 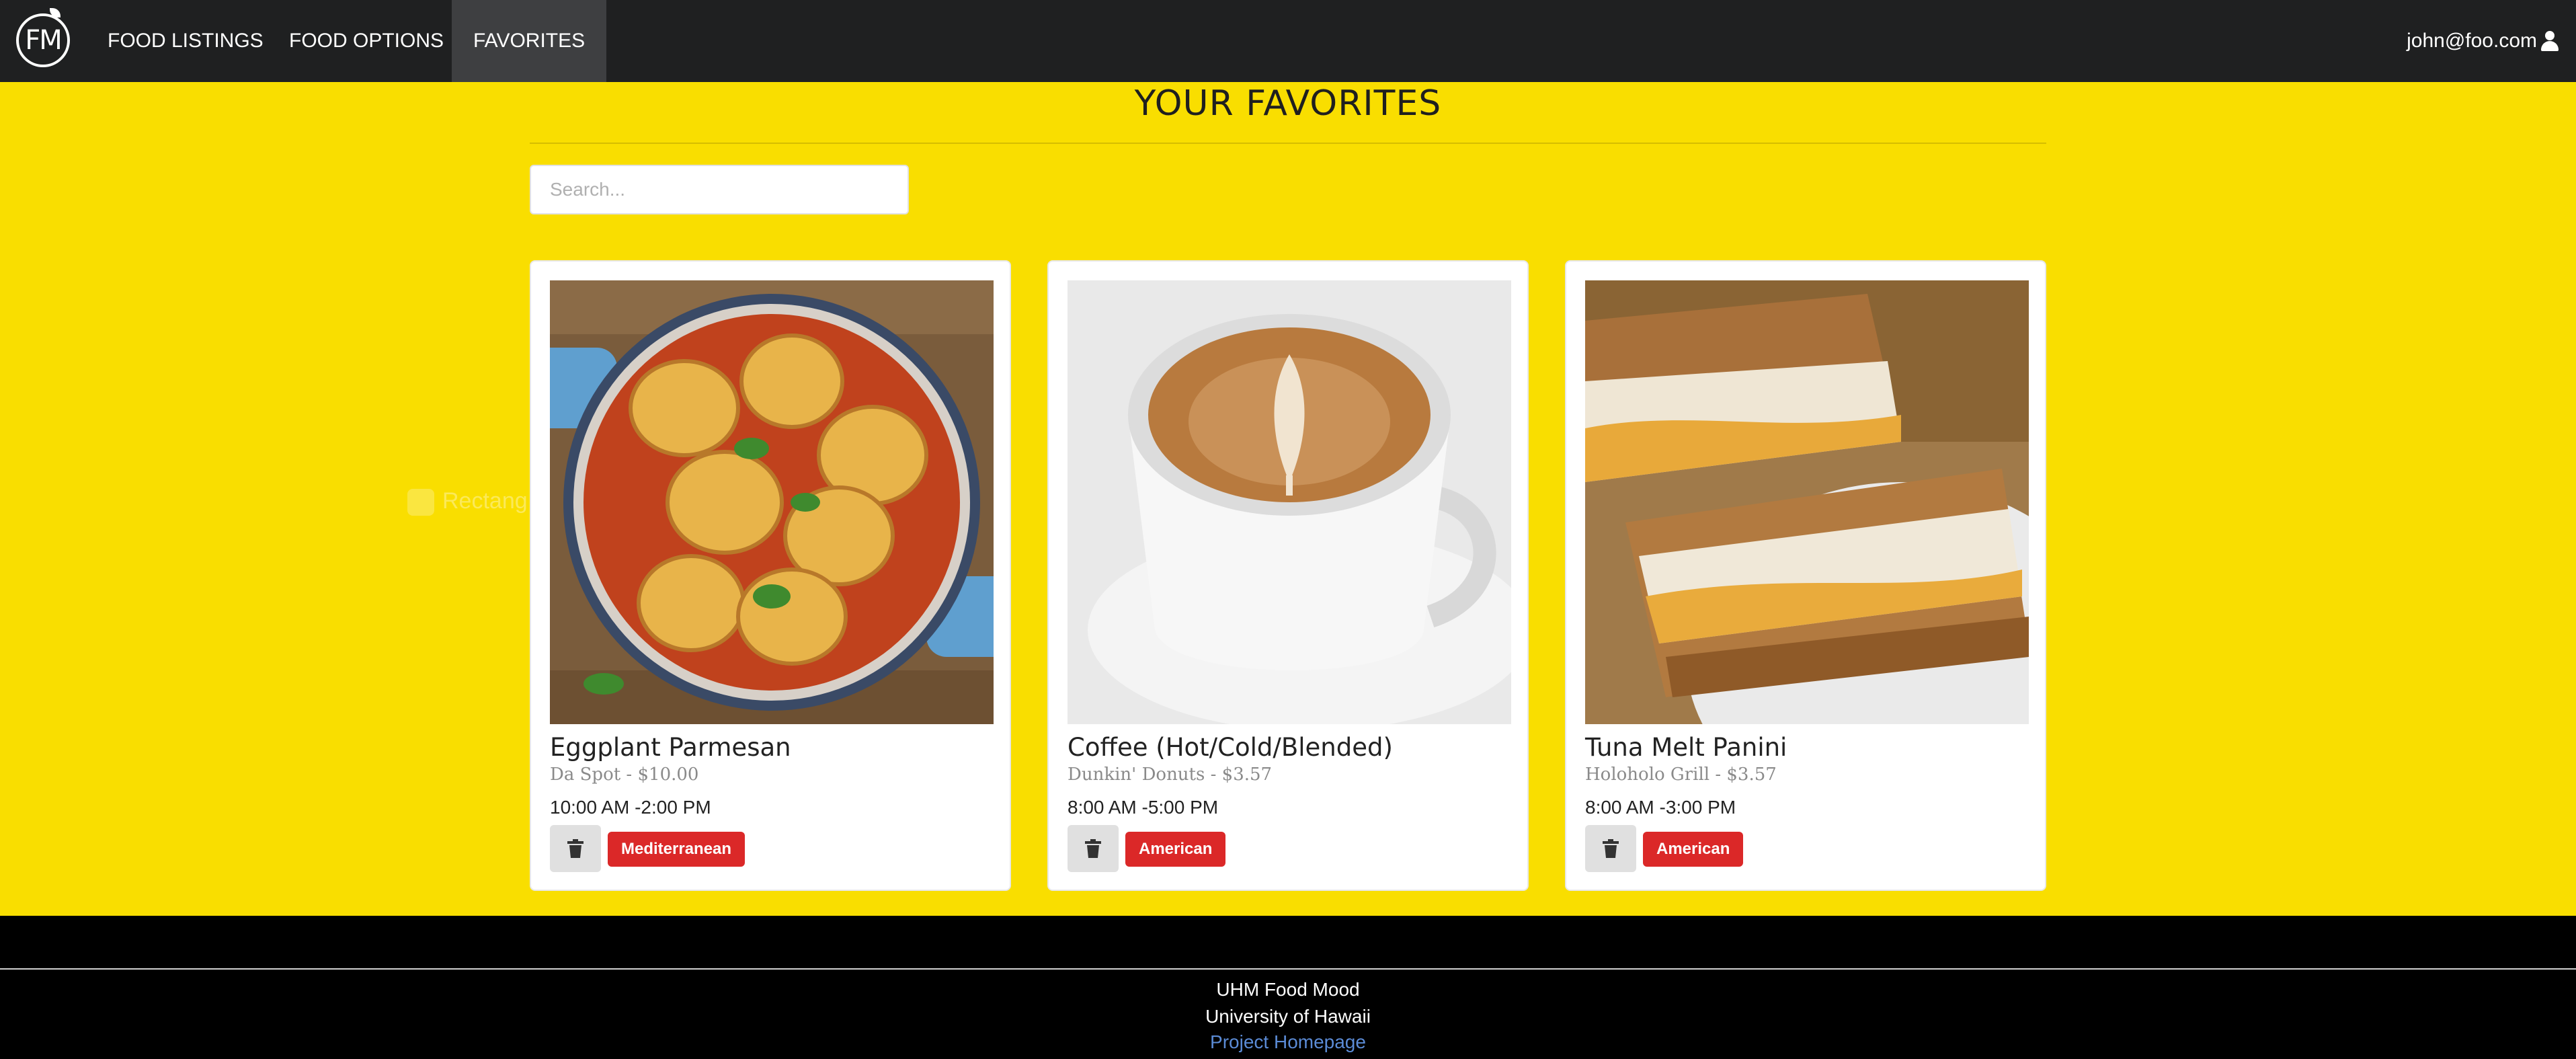 I want to click on divider, so click(x=1288, y=143).